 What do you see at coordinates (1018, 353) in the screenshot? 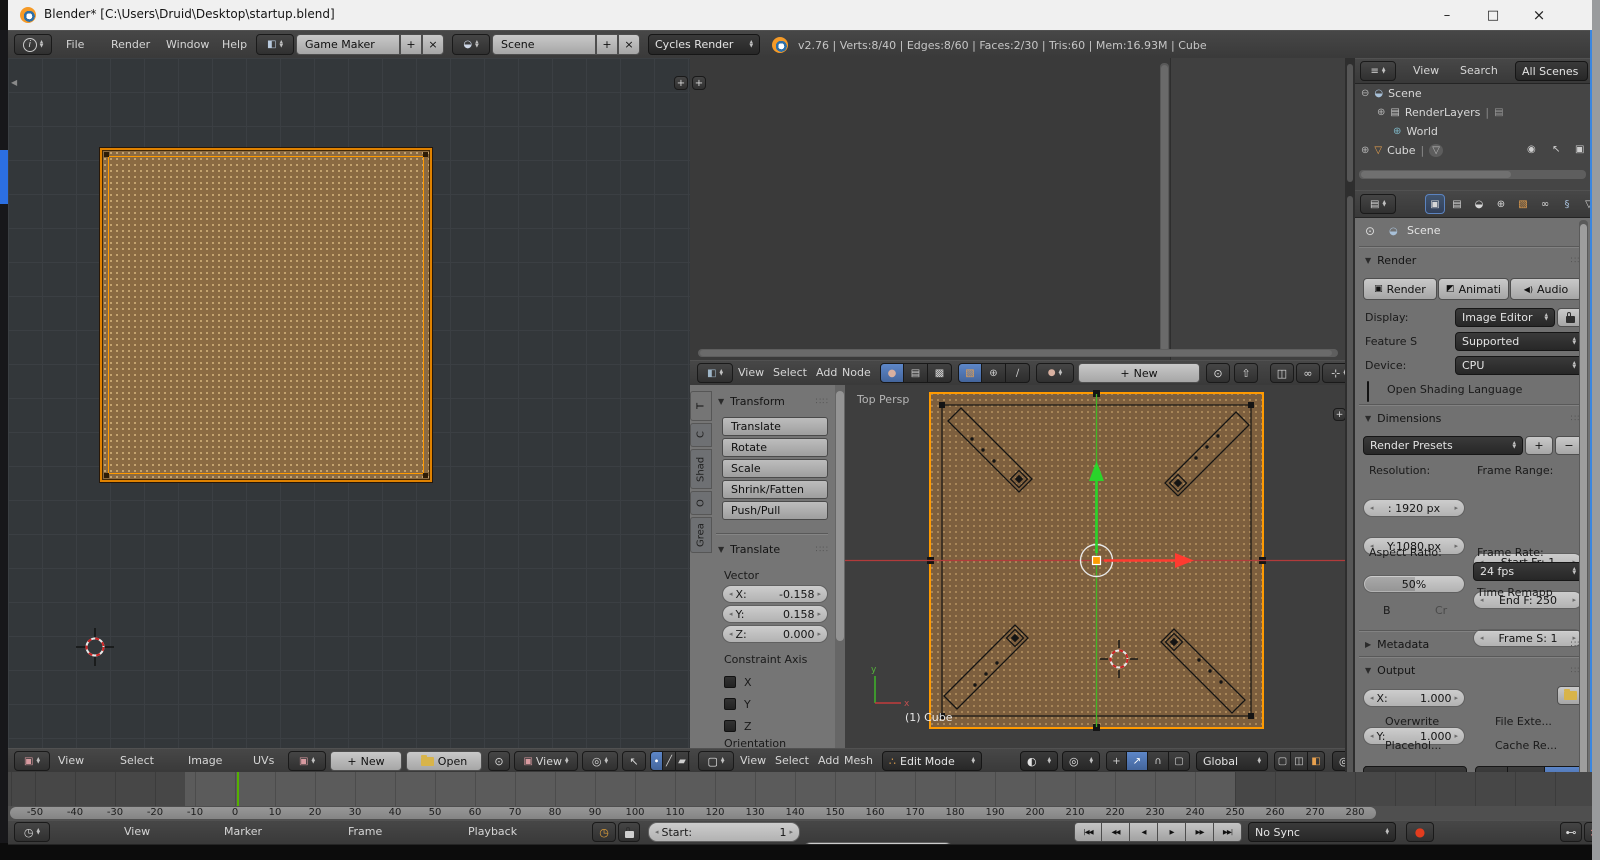
I see `node-hscrollbar` at bounding box center [1018, 353].